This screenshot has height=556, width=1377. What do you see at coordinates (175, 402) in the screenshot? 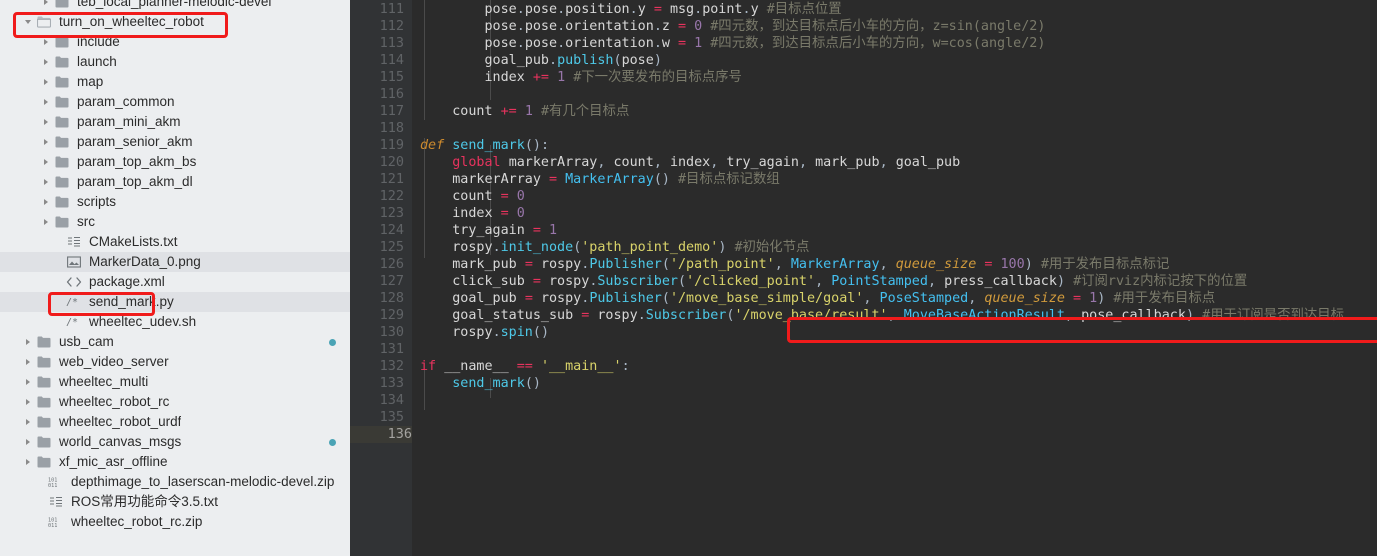
I see `tree-row: wheeltec_robot_rc` at bounding box center [175, 402].